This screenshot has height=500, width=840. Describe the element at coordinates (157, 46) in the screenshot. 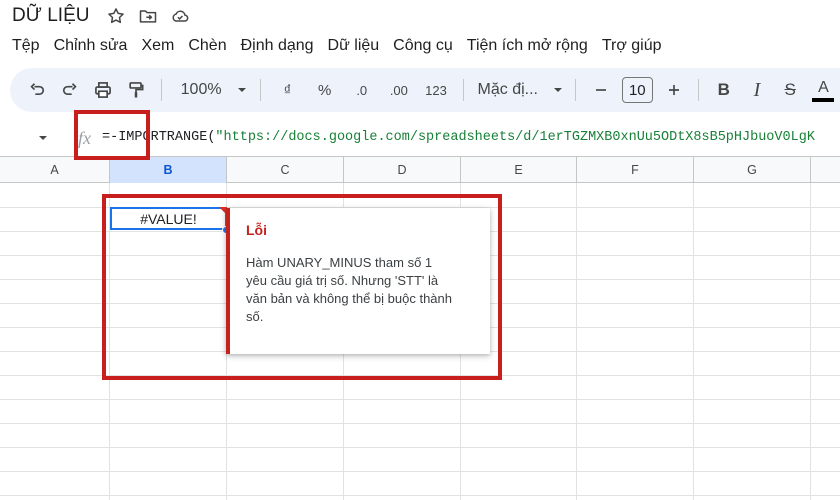

I see `menu-view: Xem` at that location.